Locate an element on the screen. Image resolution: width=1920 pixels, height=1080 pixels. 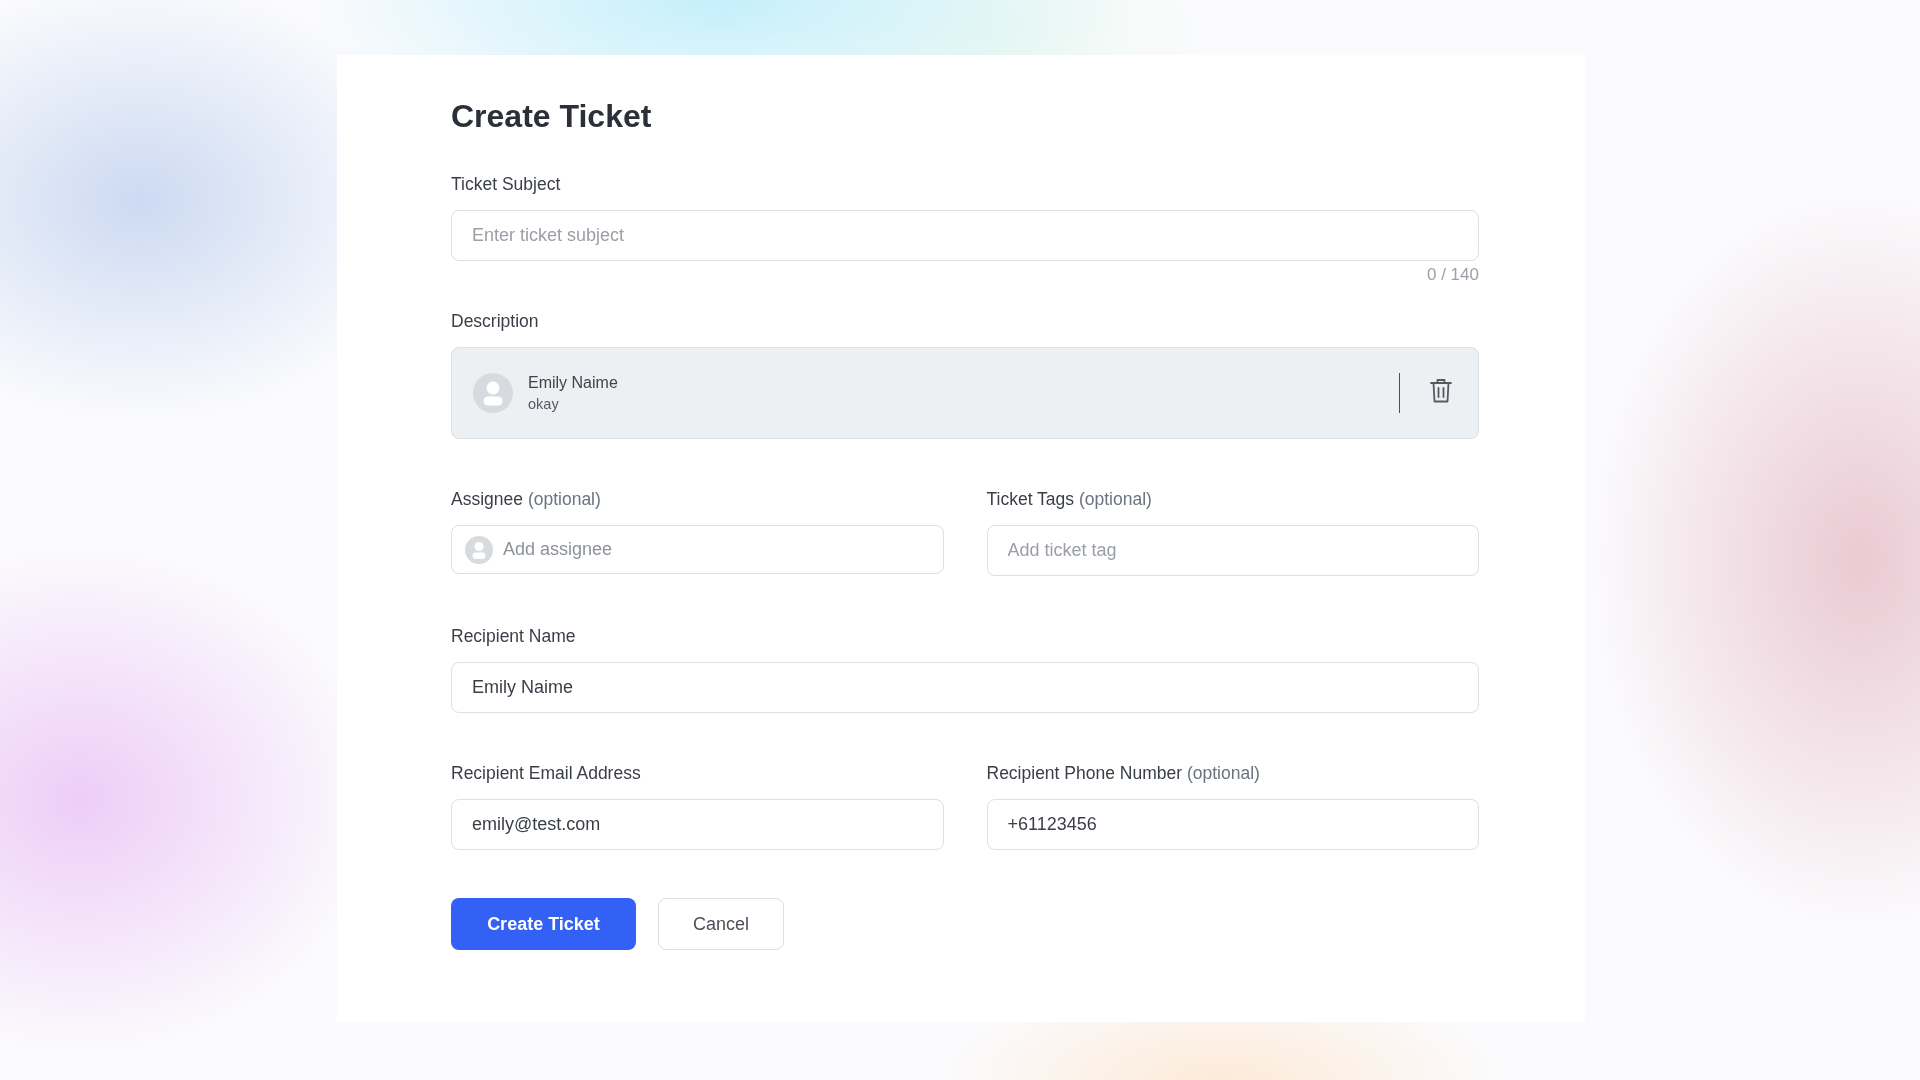
input-field: Add ticket tag is located at coordinates (1232, 550).